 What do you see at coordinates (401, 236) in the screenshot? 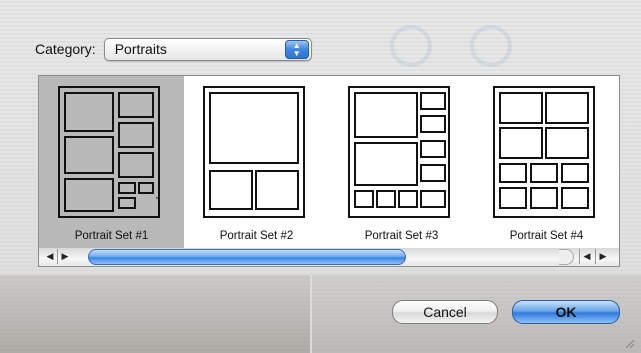
I see `layout-label: Portrait Set #3` at bounding box center [401, 236].